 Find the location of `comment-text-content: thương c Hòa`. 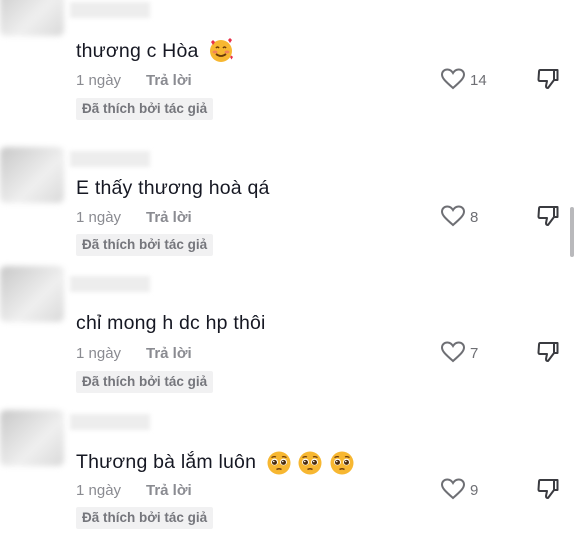

comment-text-content: thương c Hòa is located at coordinates (137, 51).